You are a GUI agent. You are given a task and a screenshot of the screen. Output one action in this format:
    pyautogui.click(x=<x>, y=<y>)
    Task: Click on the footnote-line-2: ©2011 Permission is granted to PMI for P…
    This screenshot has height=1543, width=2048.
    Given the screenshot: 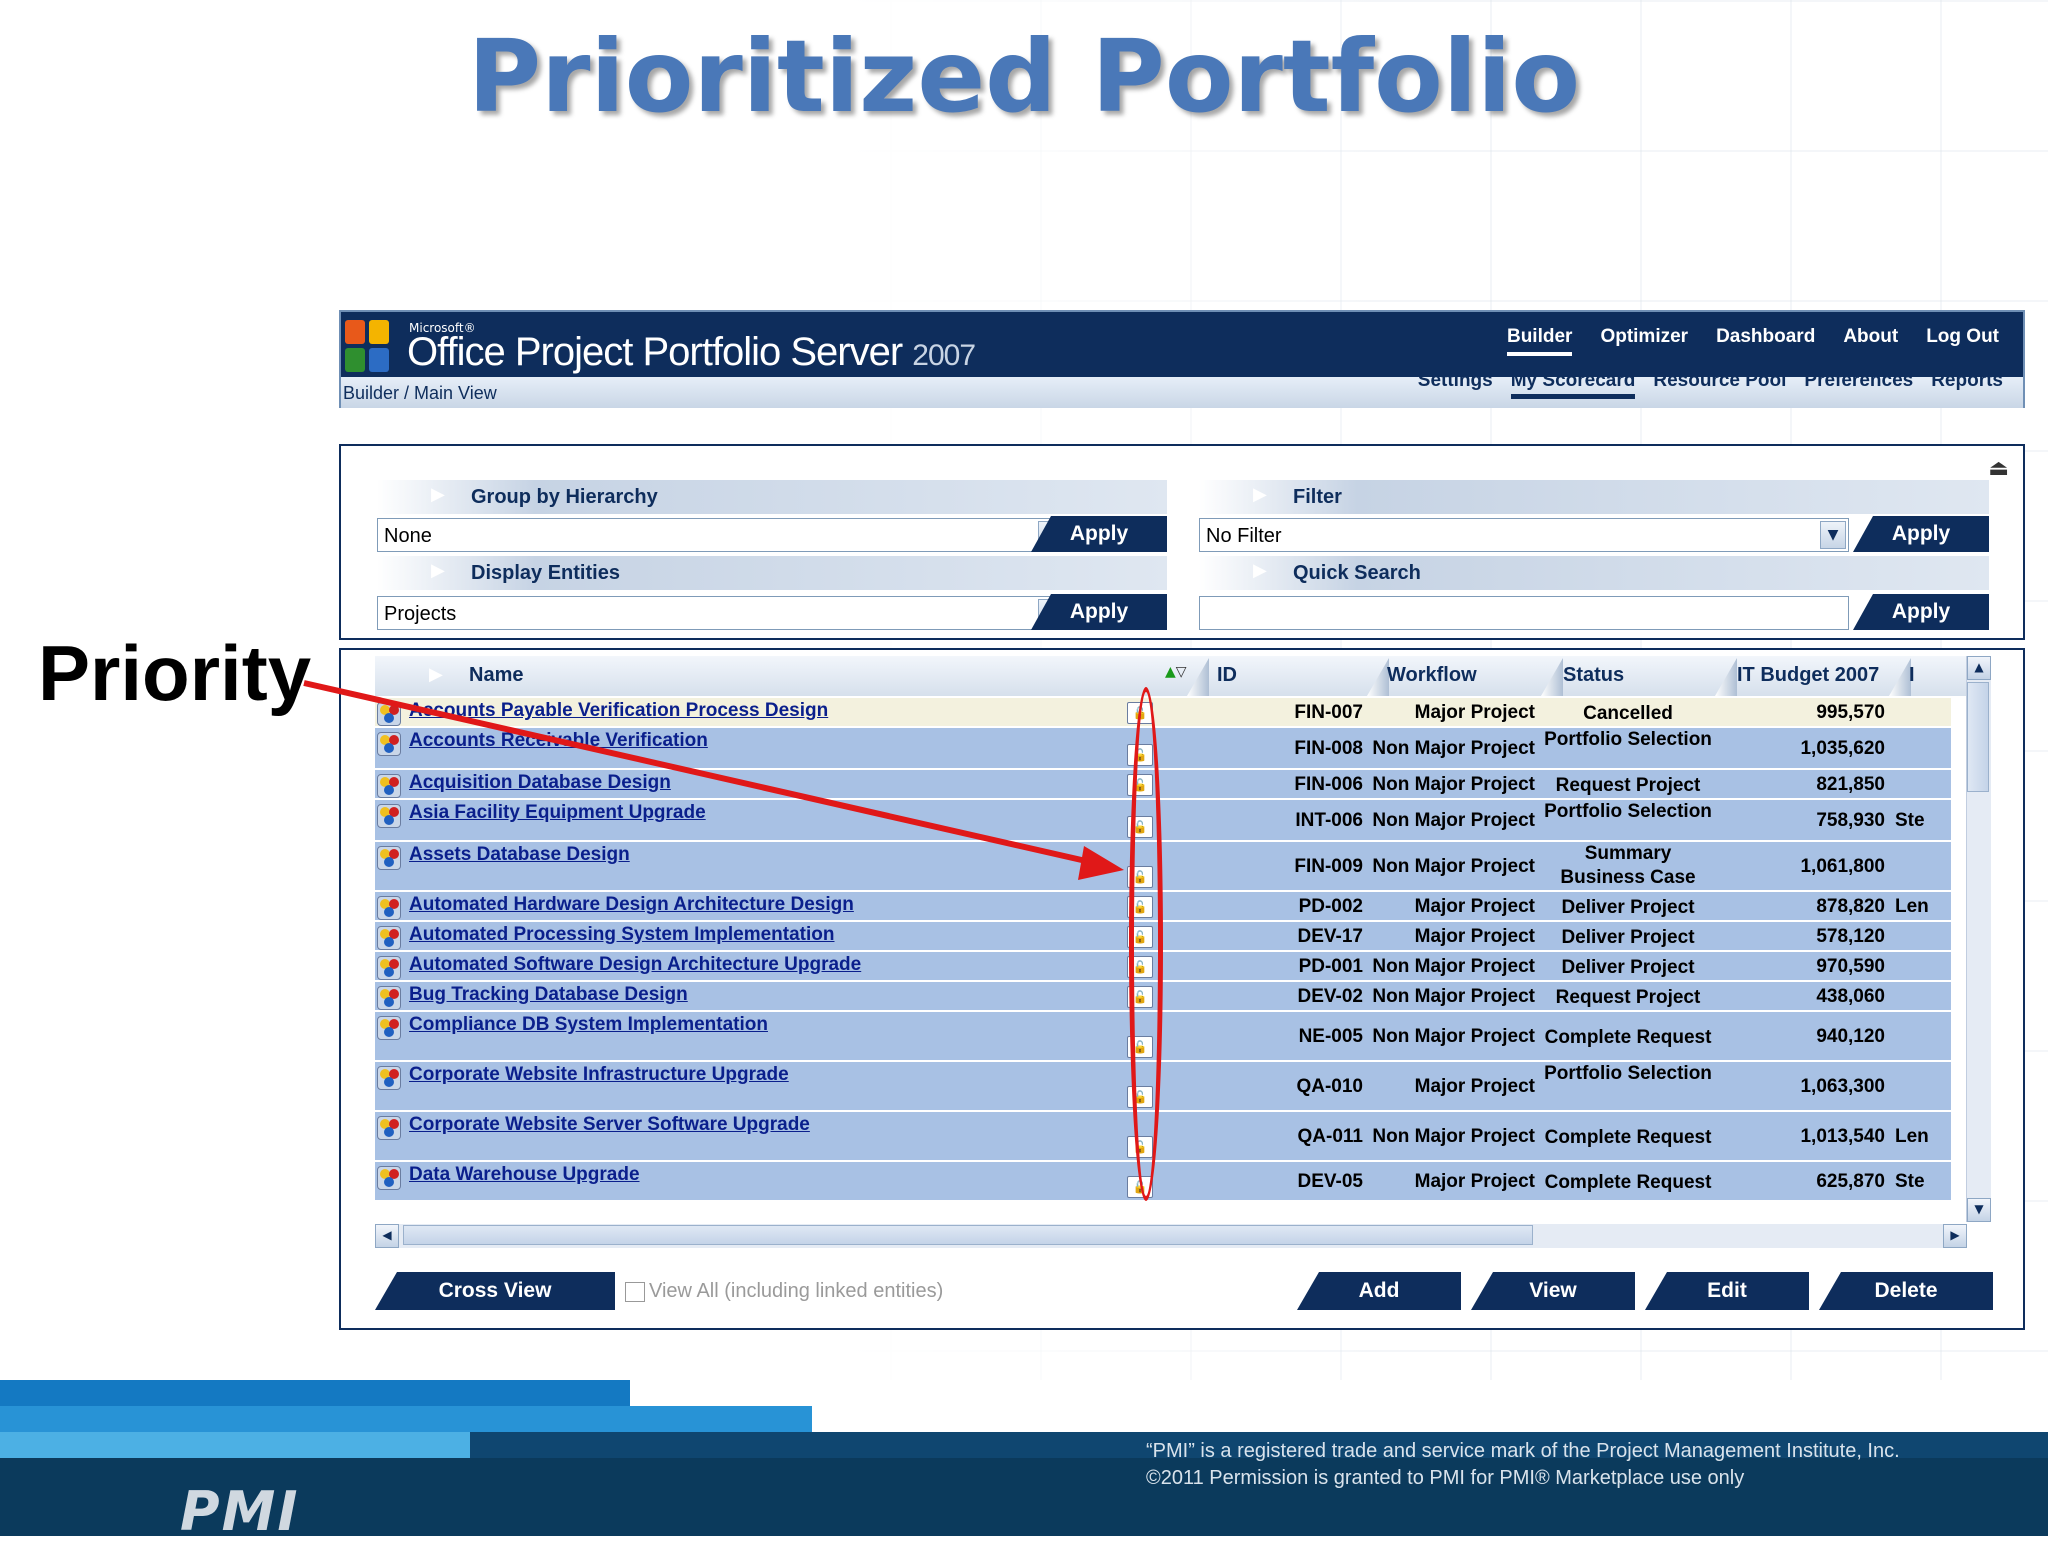 What is the action you would take?
    pyautogui.click(x=1445, y=1478)
    